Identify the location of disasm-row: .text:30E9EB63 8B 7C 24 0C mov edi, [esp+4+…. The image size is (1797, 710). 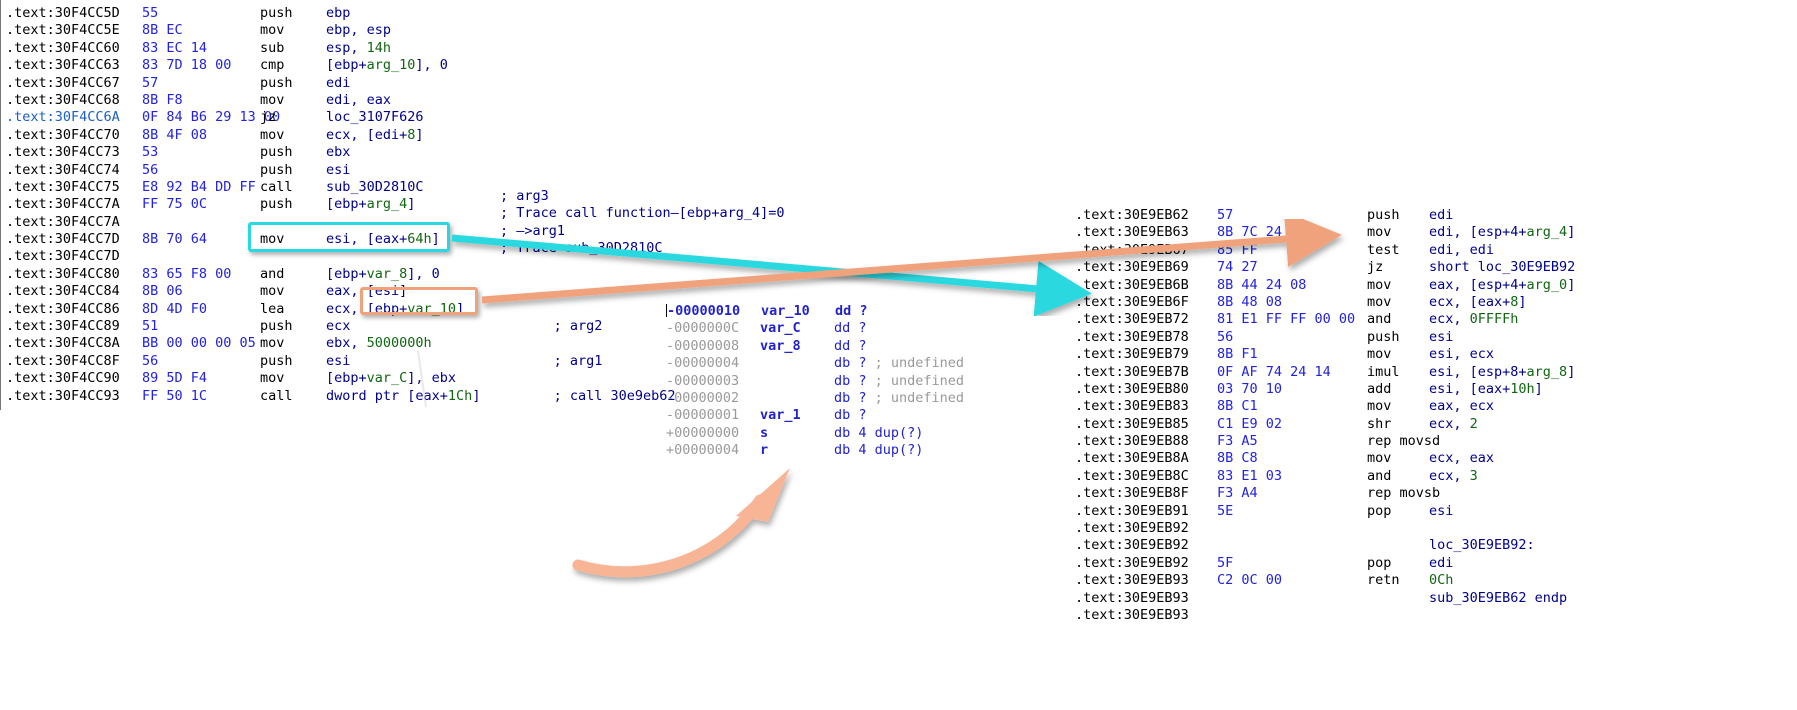
(1325, 232).